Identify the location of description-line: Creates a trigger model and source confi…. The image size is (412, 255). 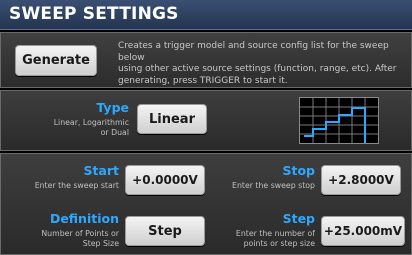
(253, 52).